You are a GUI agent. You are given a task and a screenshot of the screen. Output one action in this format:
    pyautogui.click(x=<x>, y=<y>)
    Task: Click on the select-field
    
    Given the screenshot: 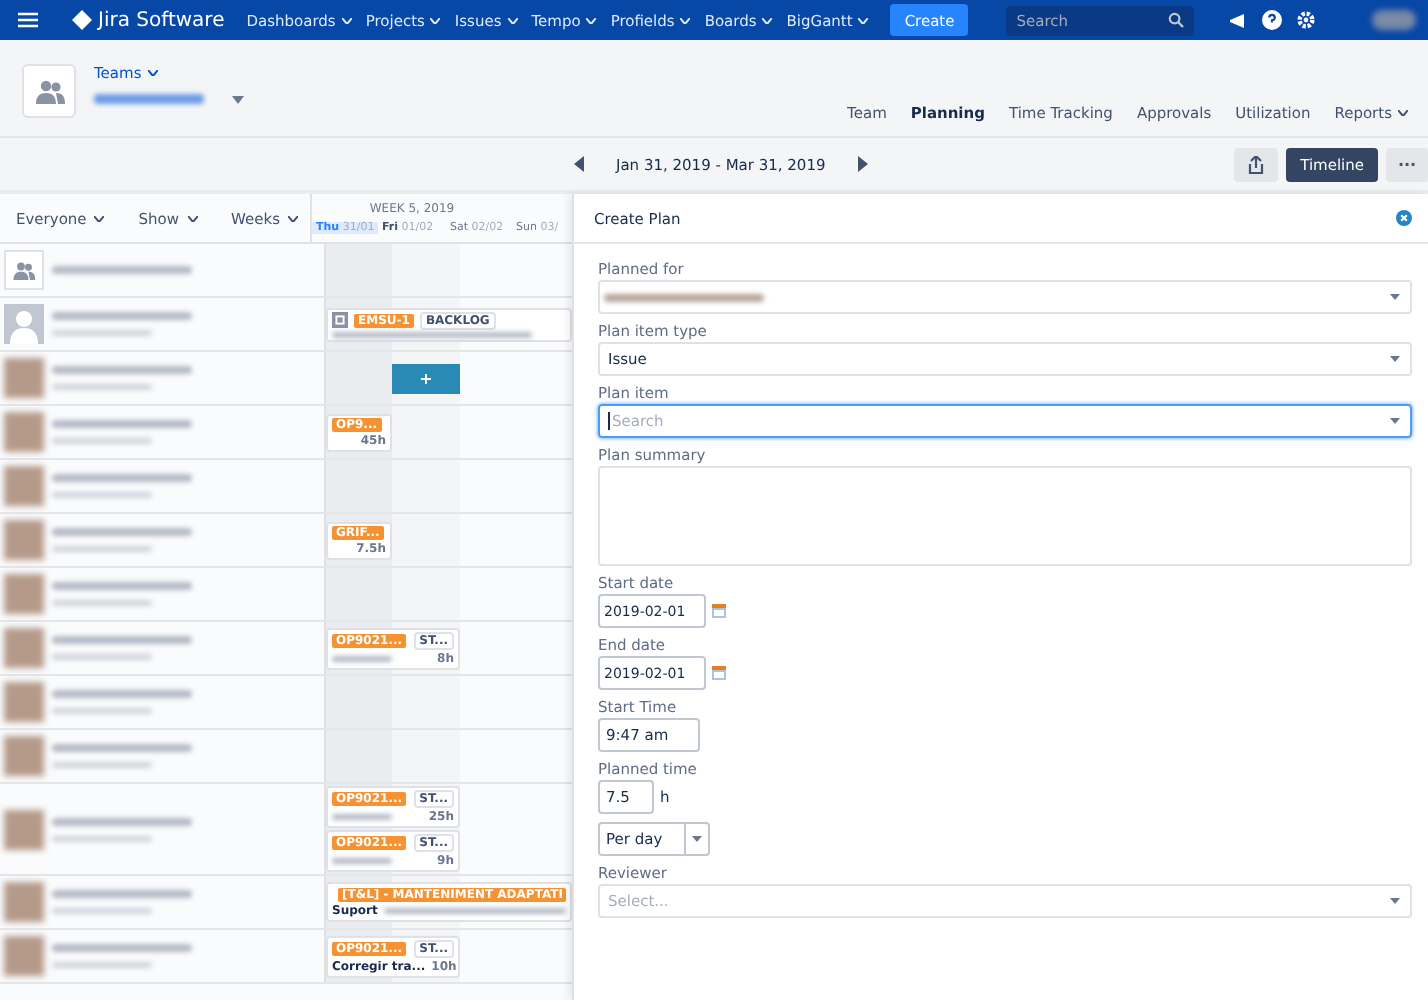 What is the action you would take?
    pyautogui.click(x=1005, y=297)
    